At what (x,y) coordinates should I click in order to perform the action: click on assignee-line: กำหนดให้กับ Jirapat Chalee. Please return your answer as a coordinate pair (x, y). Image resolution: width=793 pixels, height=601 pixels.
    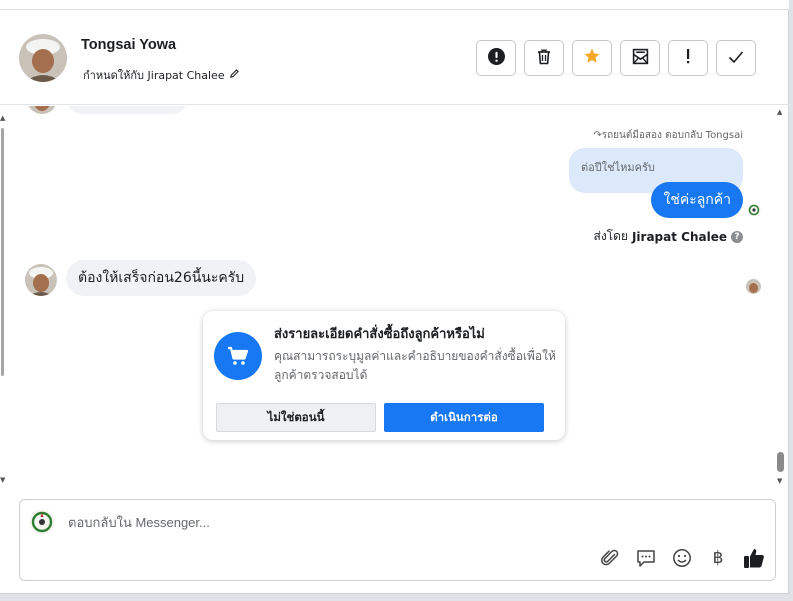
    Looking at the image, I should click on (161, 75).